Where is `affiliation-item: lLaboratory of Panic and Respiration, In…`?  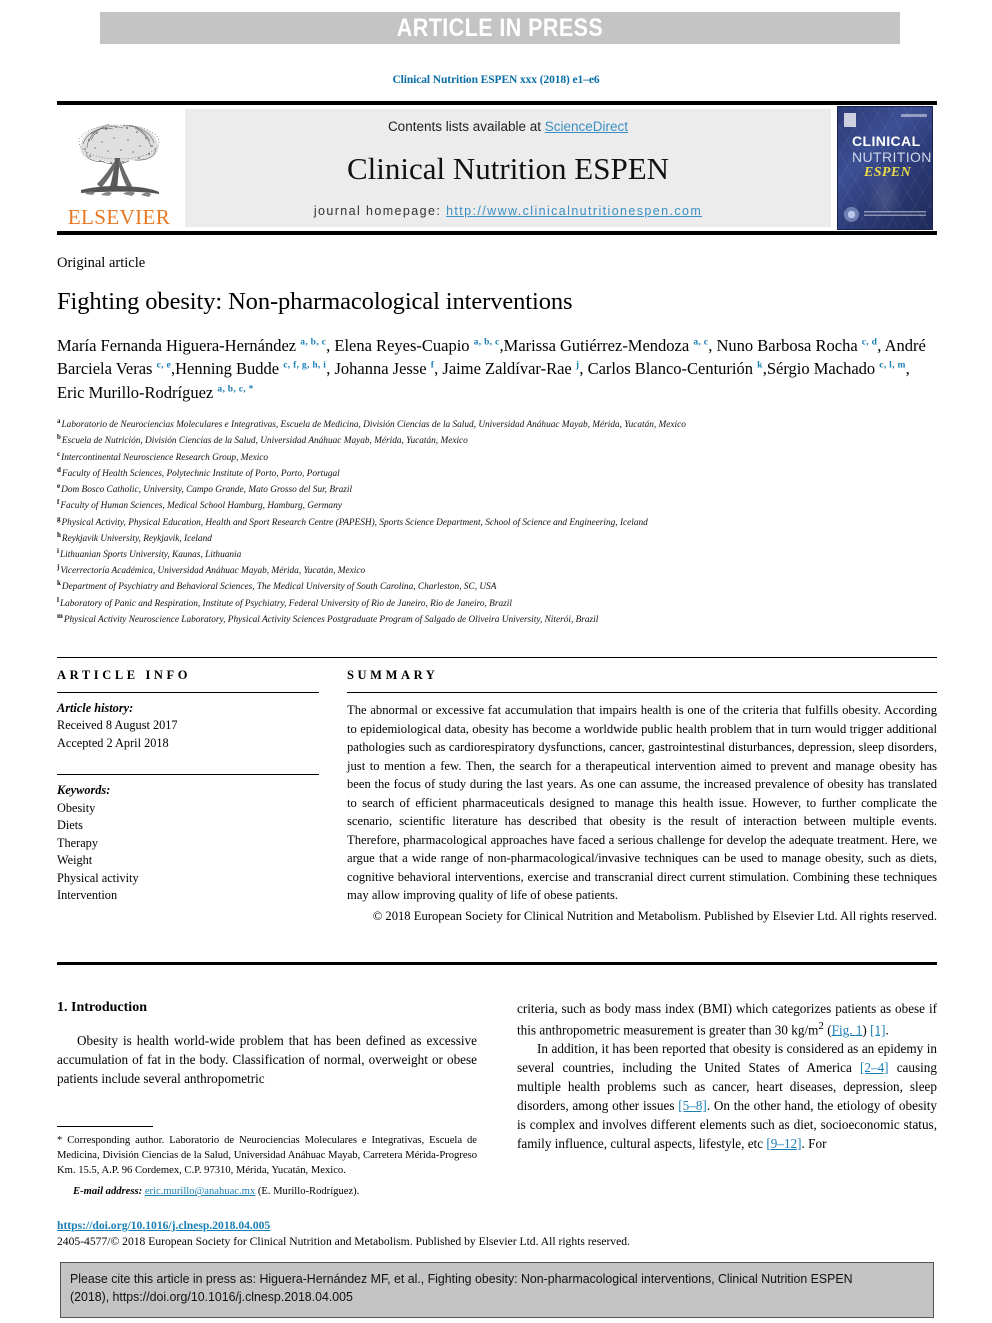
affiliation-item: lLaboratory of Panic and Respiration, In… is located at coordinates (497, 603).